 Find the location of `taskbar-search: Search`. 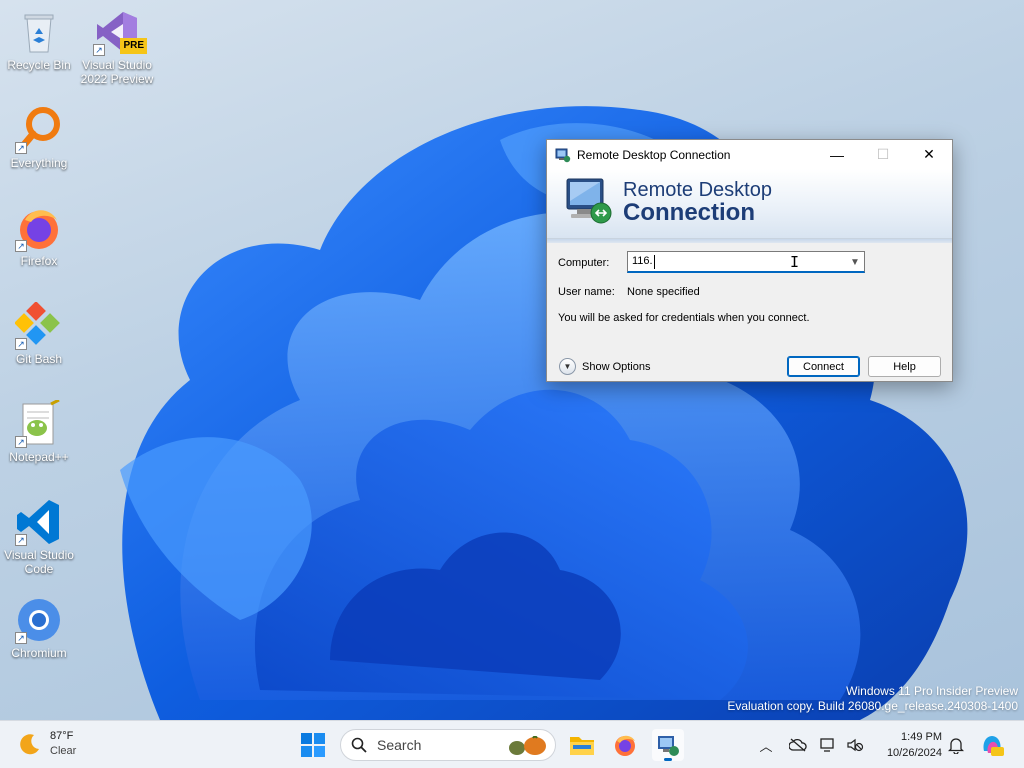

taskbar-search: Search is located at coordinates (448, 745).